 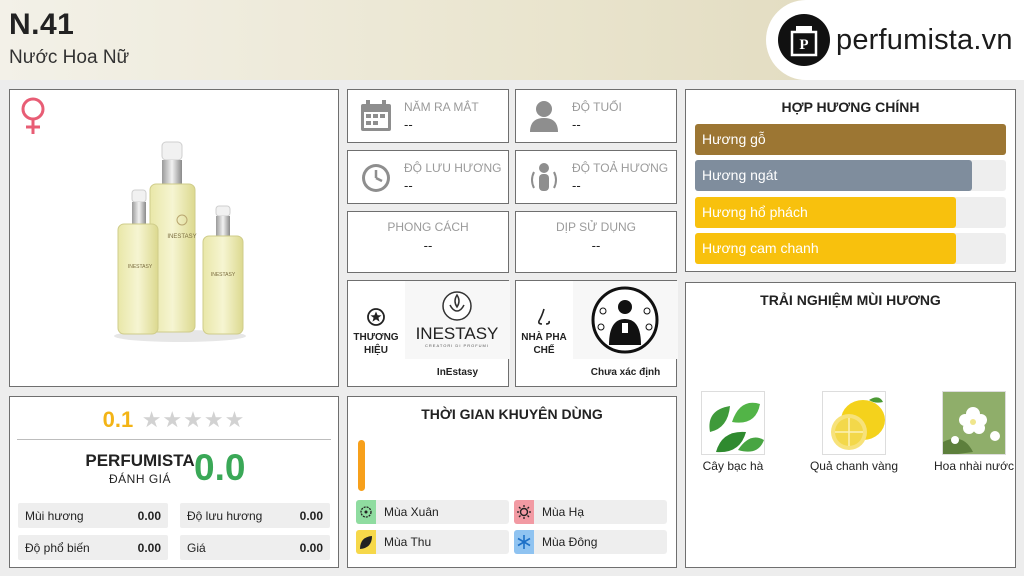 What do you see at coordinates (625, 372) in the screenshot?
I see `perfumer-name: Chưa xác định` at bounding box center [625, 372].